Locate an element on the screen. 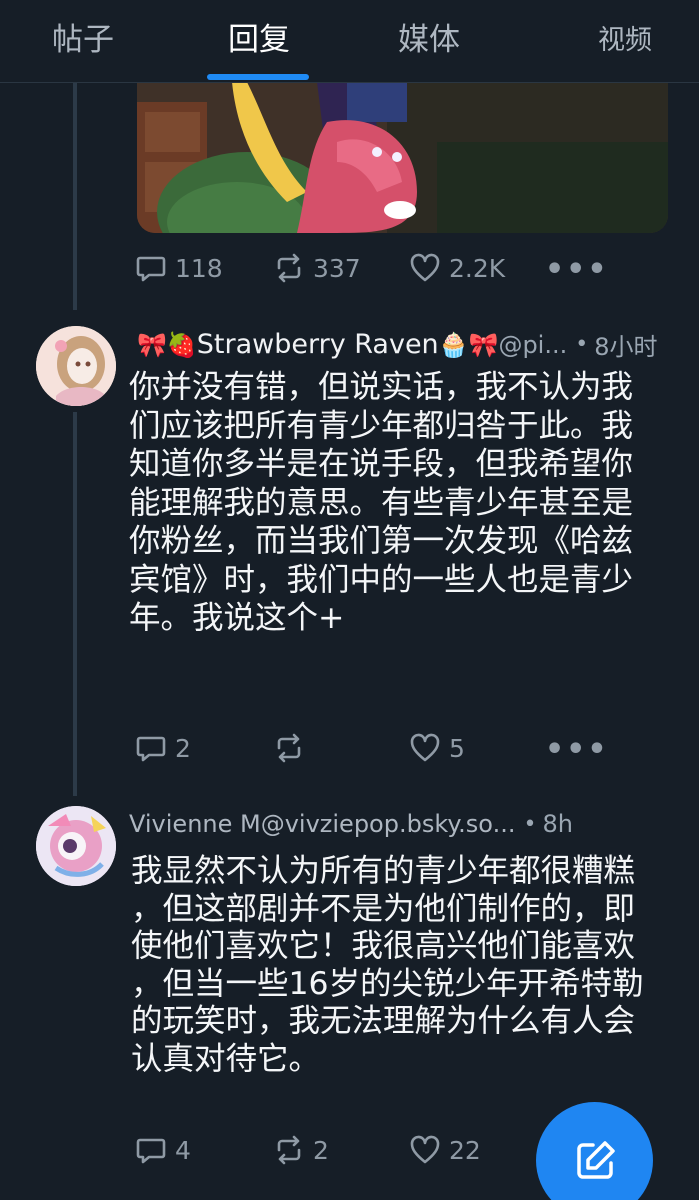  post-line: 能理解我的意思。有些青少年甚至是 is located at coordinates (381, 502).